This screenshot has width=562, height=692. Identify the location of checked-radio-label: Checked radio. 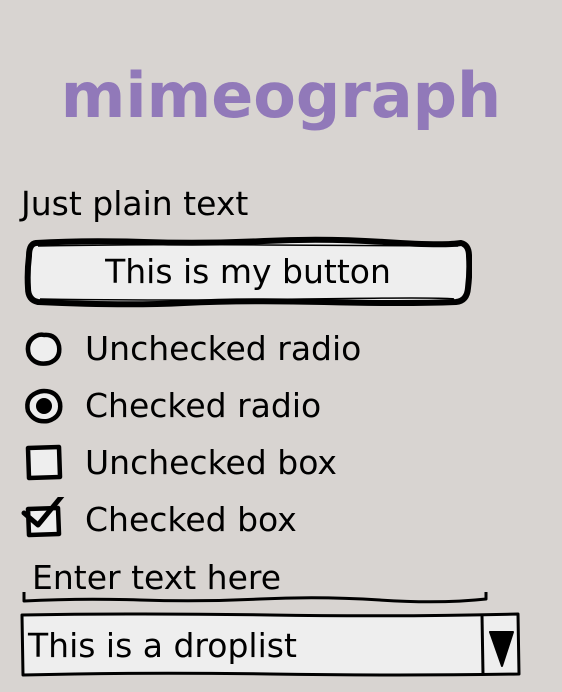
(203, 405).